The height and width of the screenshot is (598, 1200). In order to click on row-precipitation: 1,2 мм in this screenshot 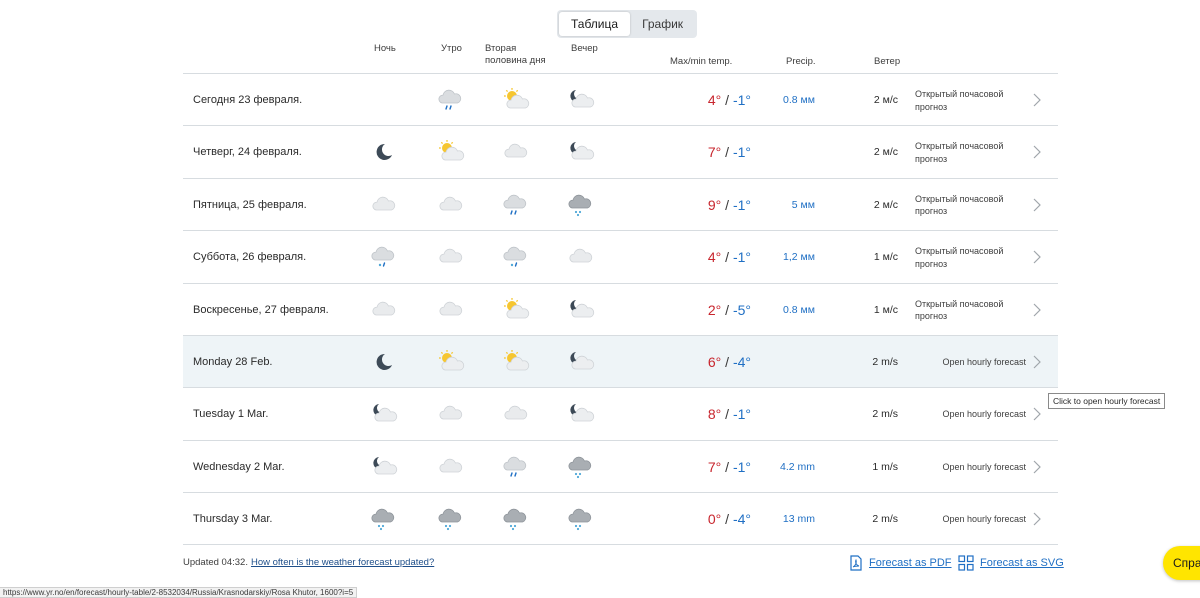, I will do `click(799, 257)`.